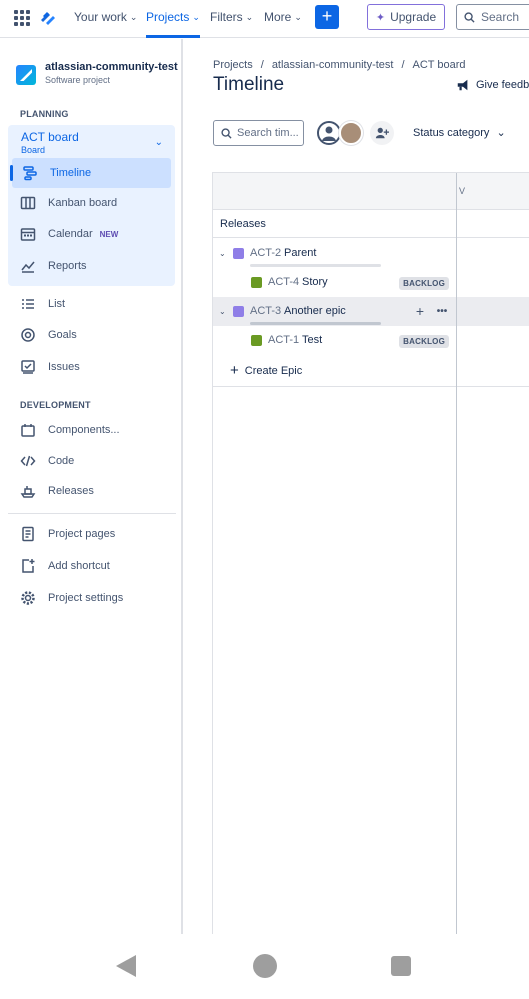  What do you see at coordinates (238, 311) in the screenshot?
I see `epic-icon` at bounding box center [238, 311].